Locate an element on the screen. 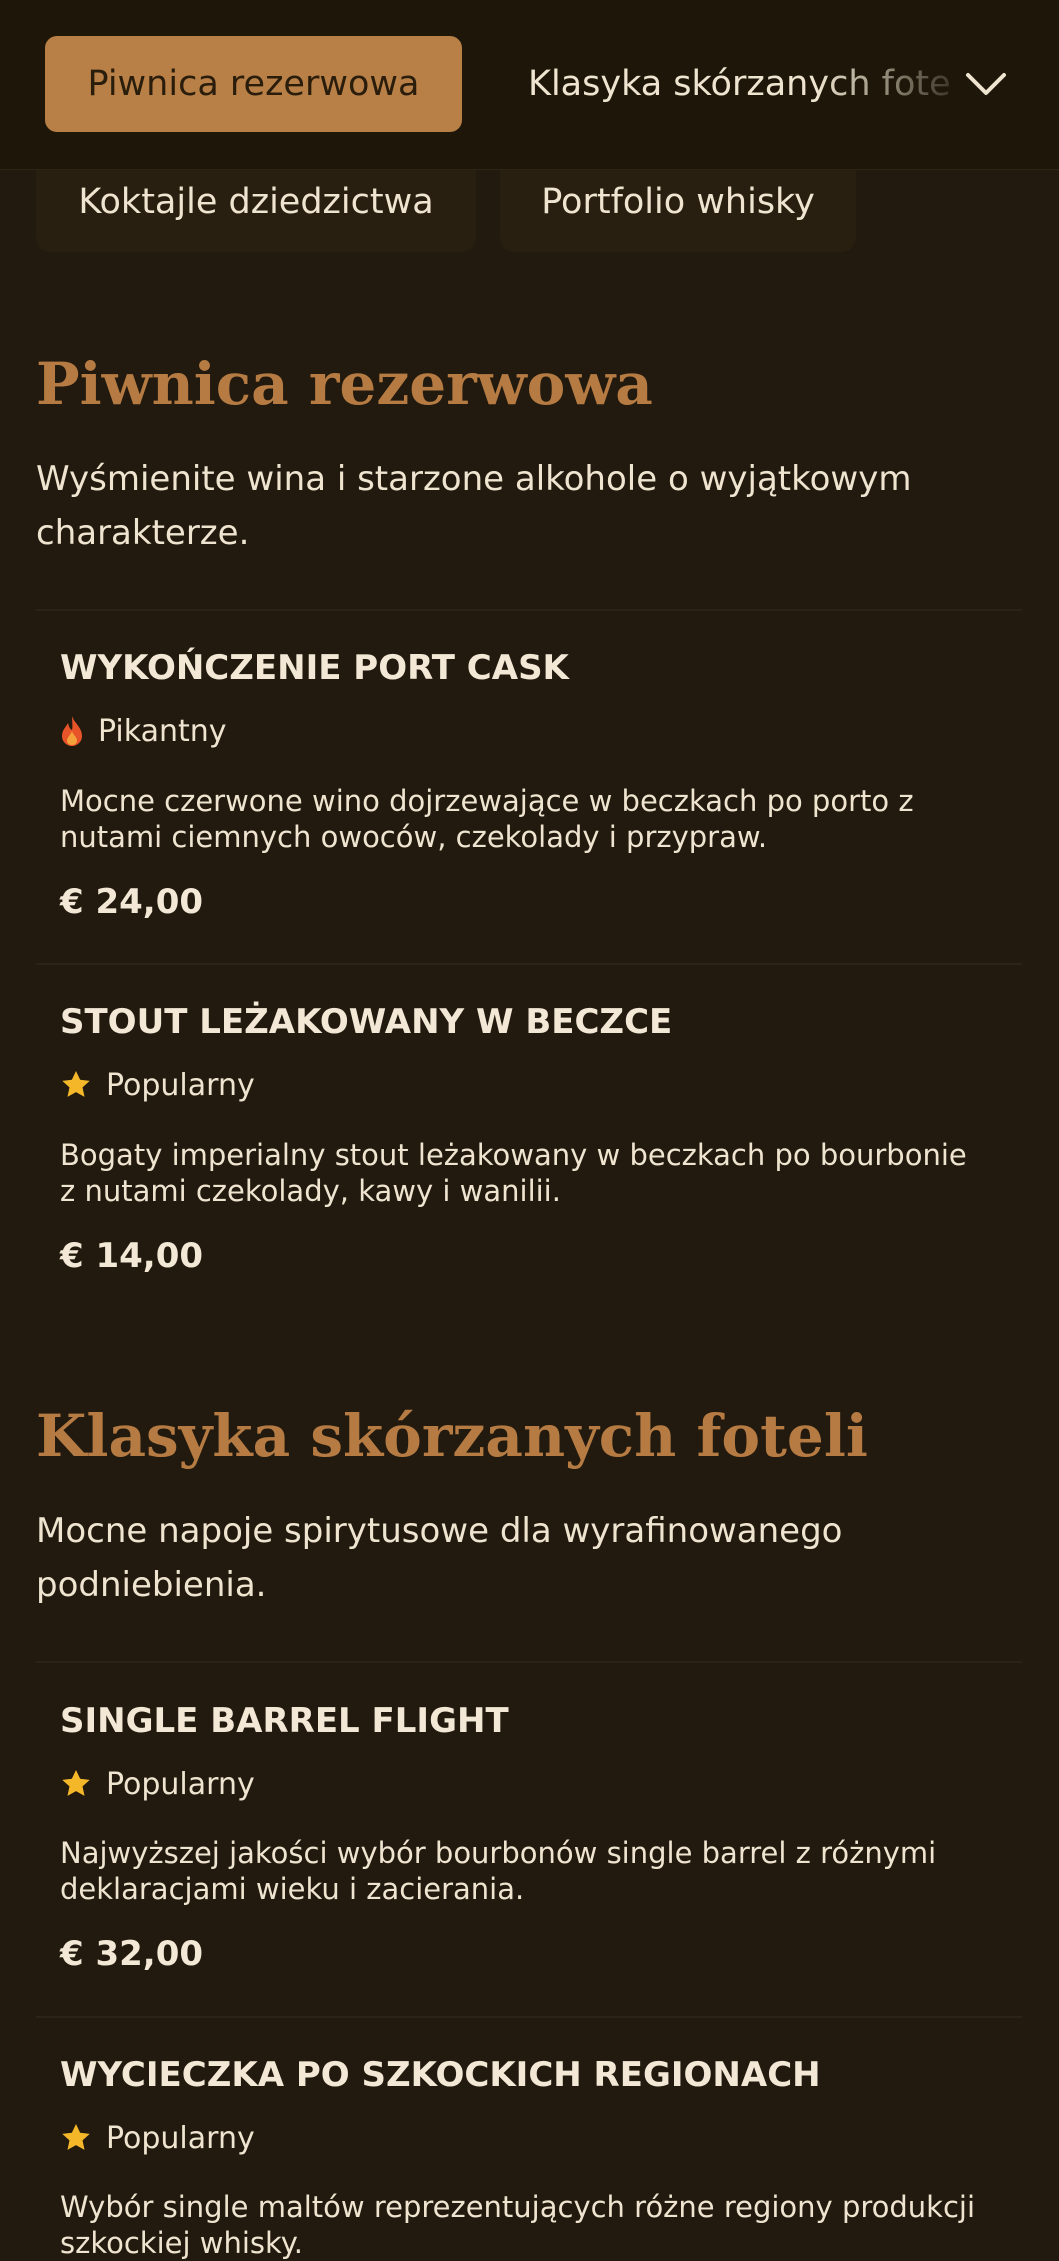 Image resolution: width=1059 pixels, height=2261 pixels. category-nav-row-2: Koktajle dziedzictwa Portfolio whisky is located at coordinates (529, 207).